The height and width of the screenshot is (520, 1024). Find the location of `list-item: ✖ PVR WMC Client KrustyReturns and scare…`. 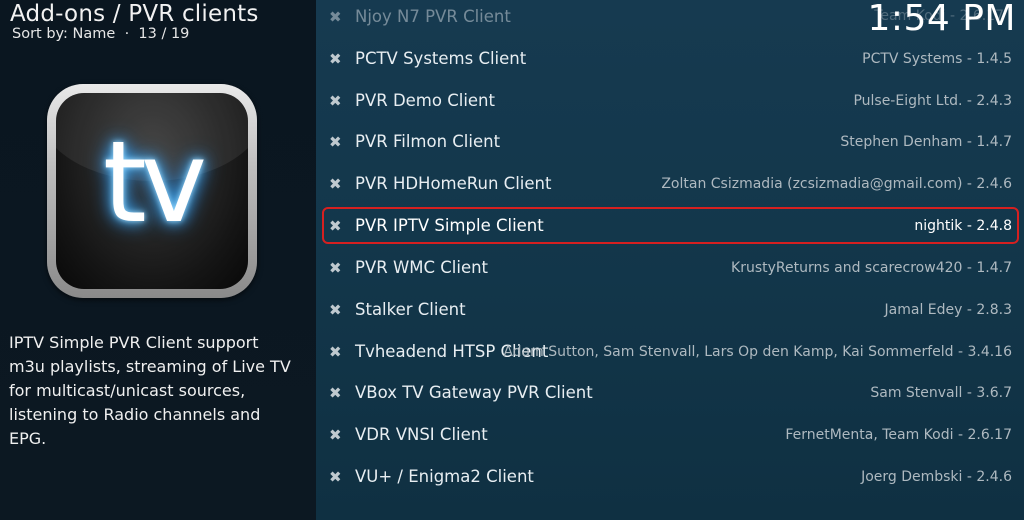

list-item: ✖ PVR WMC Client KrustyReturns and scare… is located at coordinates (670, 268).